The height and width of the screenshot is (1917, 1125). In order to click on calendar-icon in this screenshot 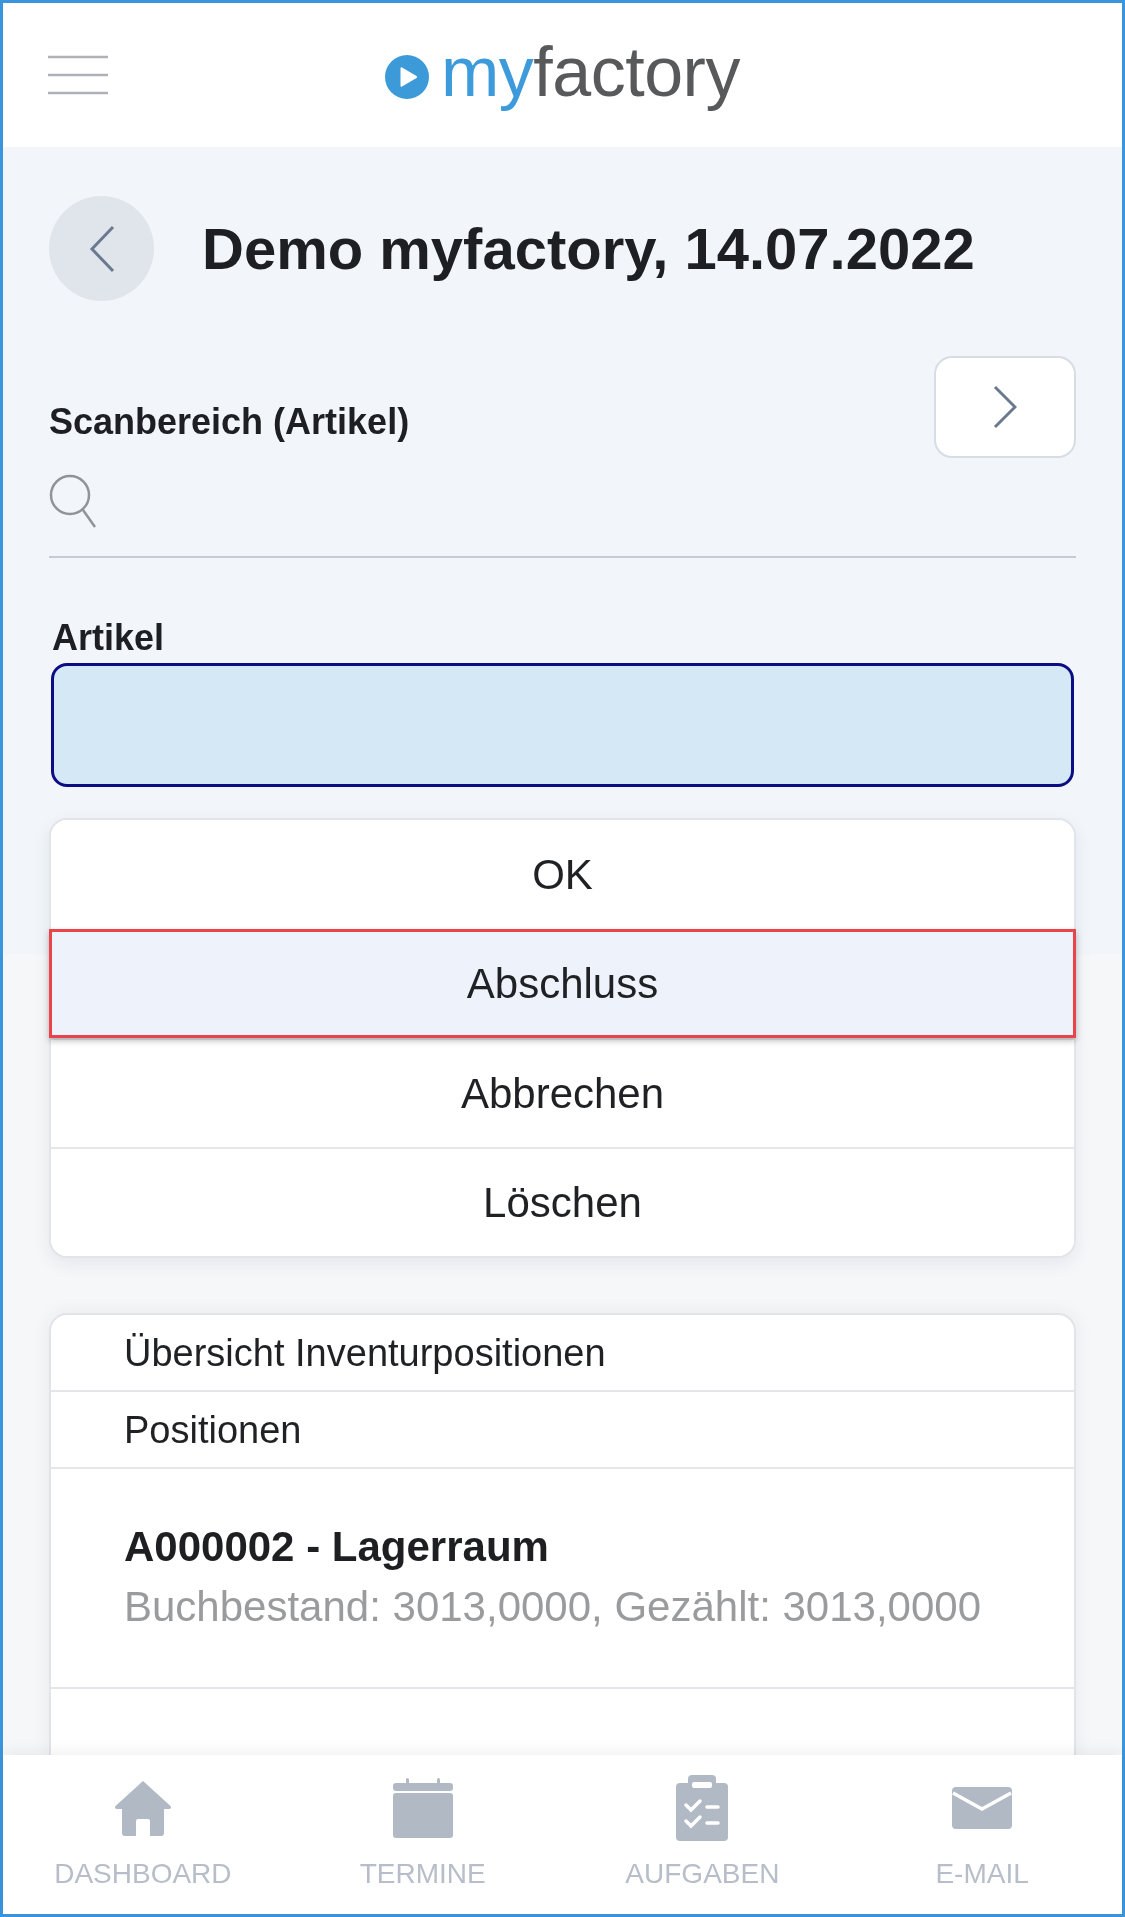, I will do `click(422, 1808)`.